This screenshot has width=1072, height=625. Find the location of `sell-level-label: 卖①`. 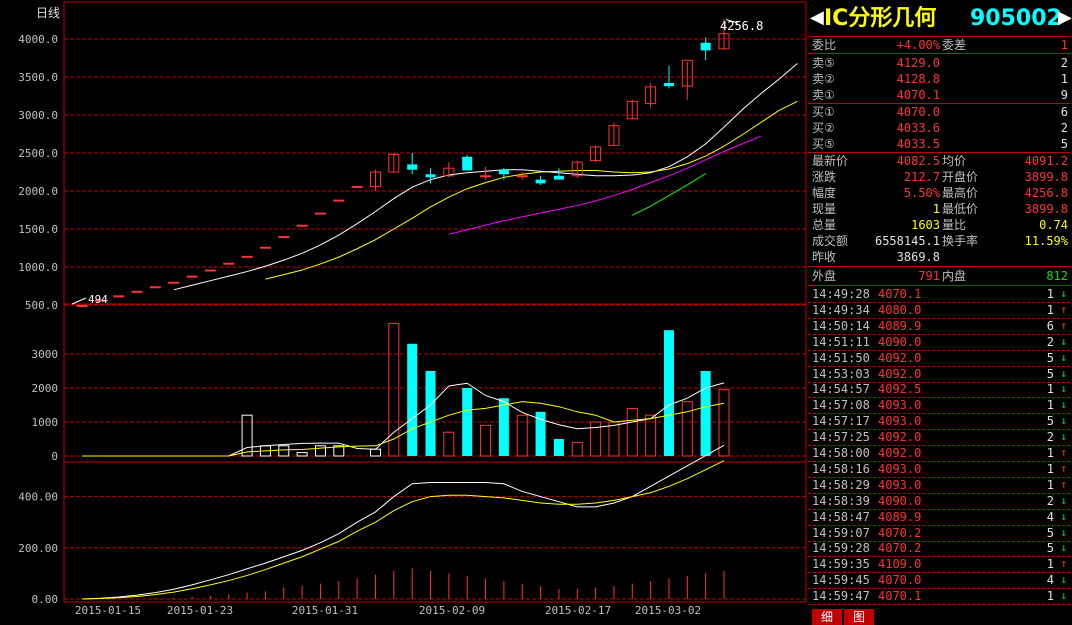

sell-level-label: 卖① is located at coordinates (823, 95).